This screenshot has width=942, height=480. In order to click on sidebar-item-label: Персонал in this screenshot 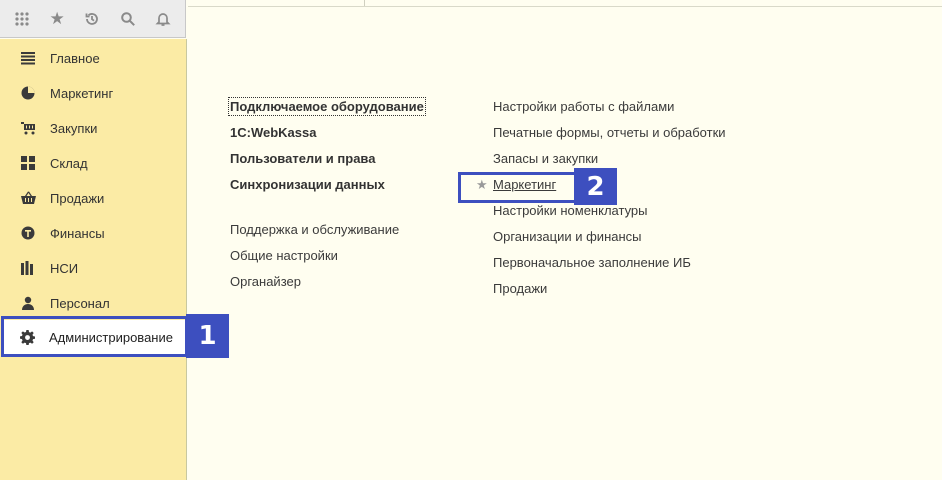, I will do `click(80, 303)`.